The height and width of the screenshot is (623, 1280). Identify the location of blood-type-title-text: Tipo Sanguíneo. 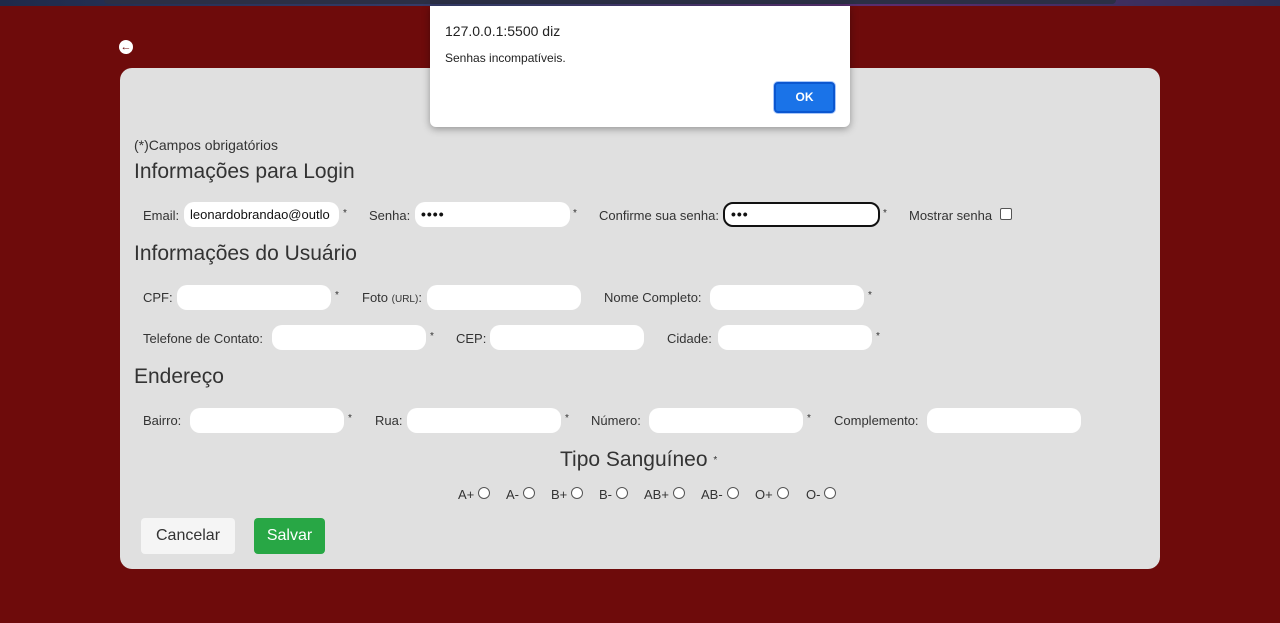
(634, 459).